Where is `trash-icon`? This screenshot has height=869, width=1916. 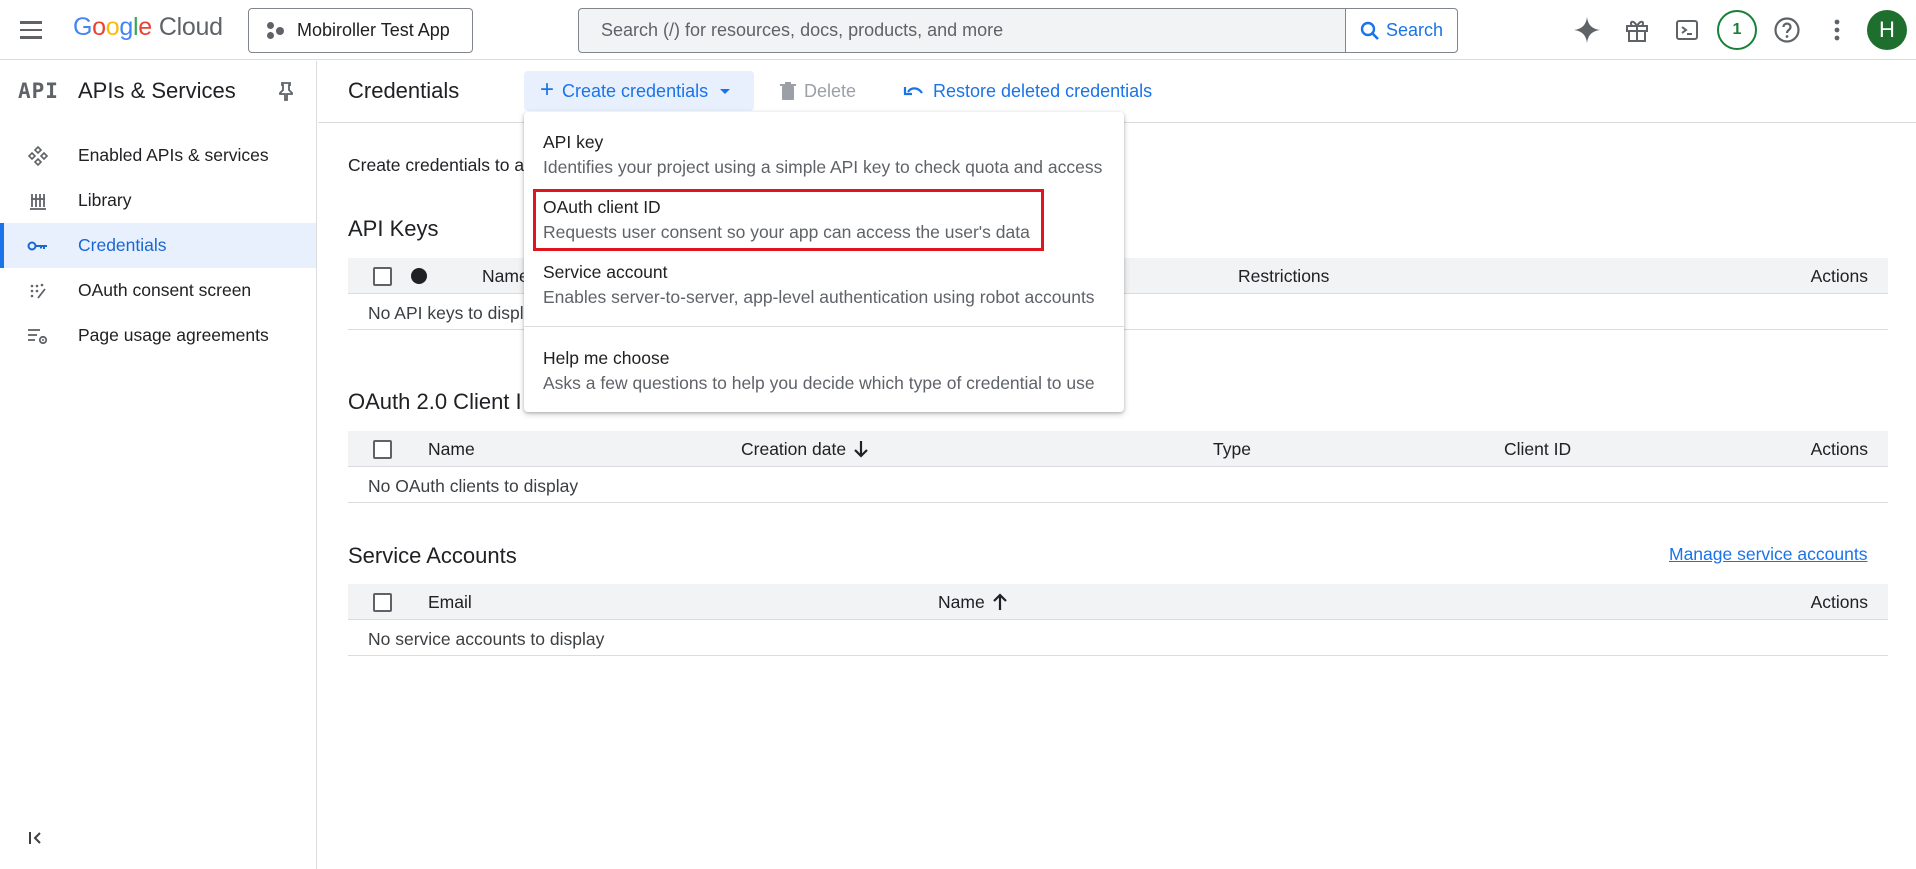 trash-icon is located at coordinates (788, 91).